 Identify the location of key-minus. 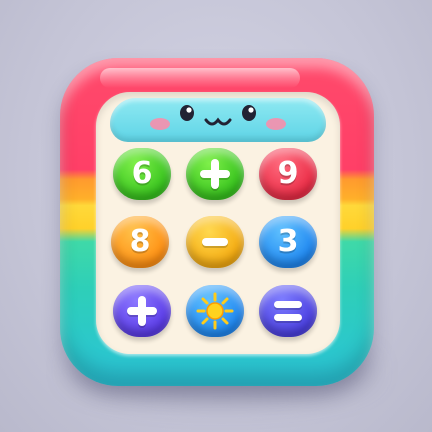
(215, 242).